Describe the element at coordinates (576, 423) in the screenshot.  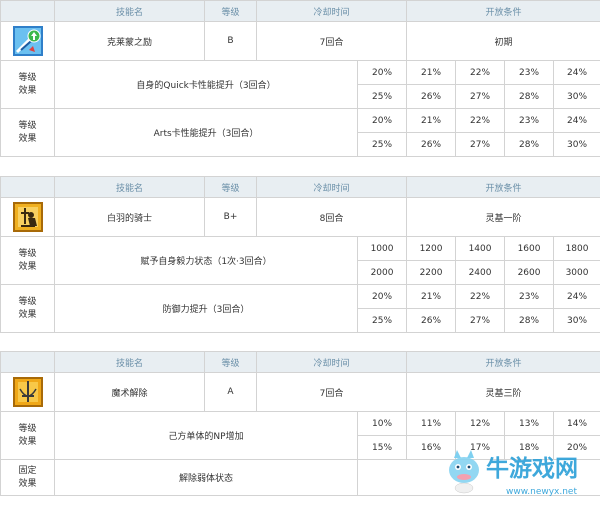
I see `value-cell: 14%` at that location.